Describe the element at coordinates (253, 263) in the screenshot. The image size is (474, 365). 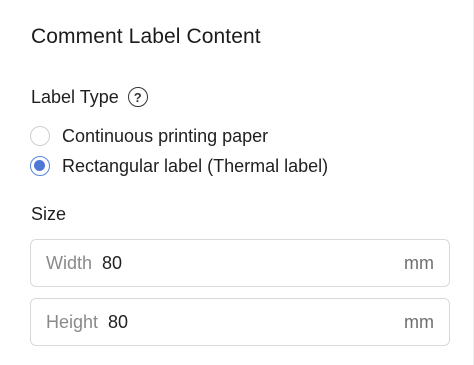
I see `width-input` at that location.